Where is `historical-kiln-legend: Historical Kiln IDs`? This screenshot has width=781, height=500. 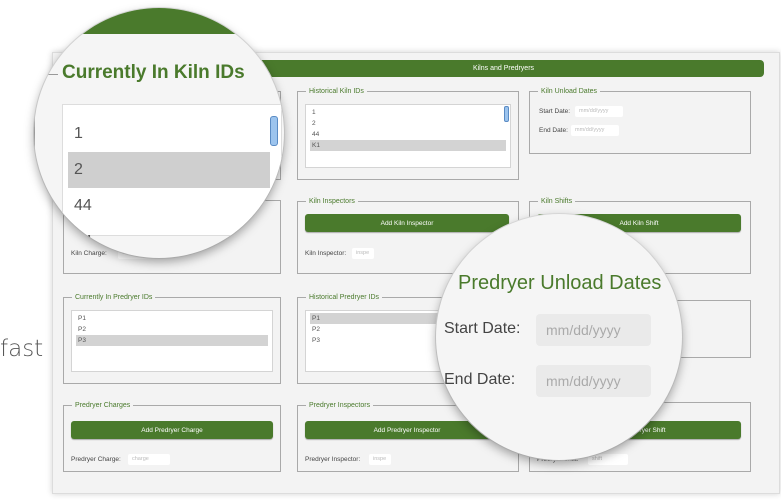
historical-kiln-legend: Historical Kiln IDs is located at coordinates (336, 91).